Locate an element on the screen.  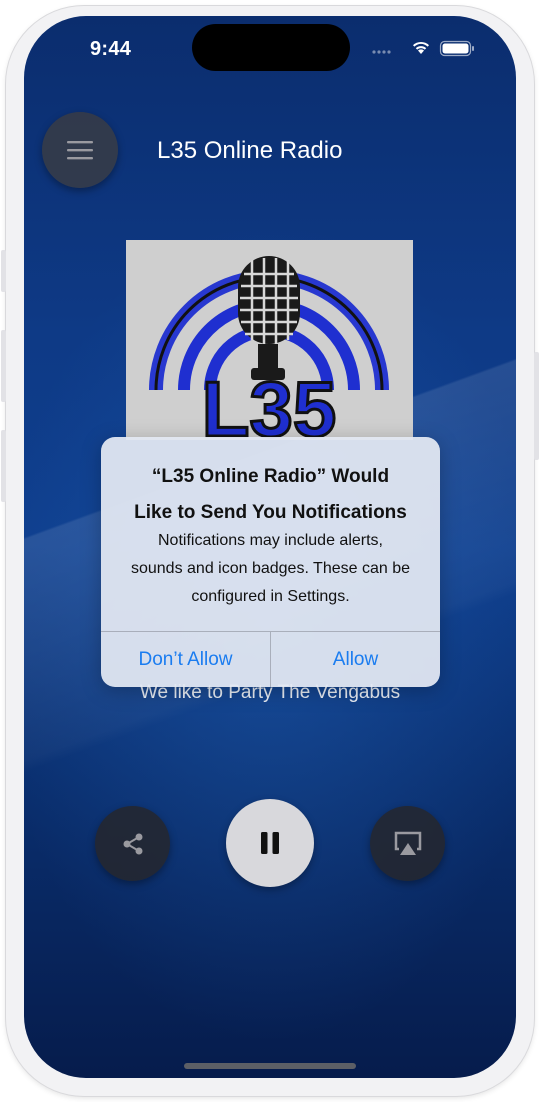
dynamic-island is located at coordinates (271, 47).